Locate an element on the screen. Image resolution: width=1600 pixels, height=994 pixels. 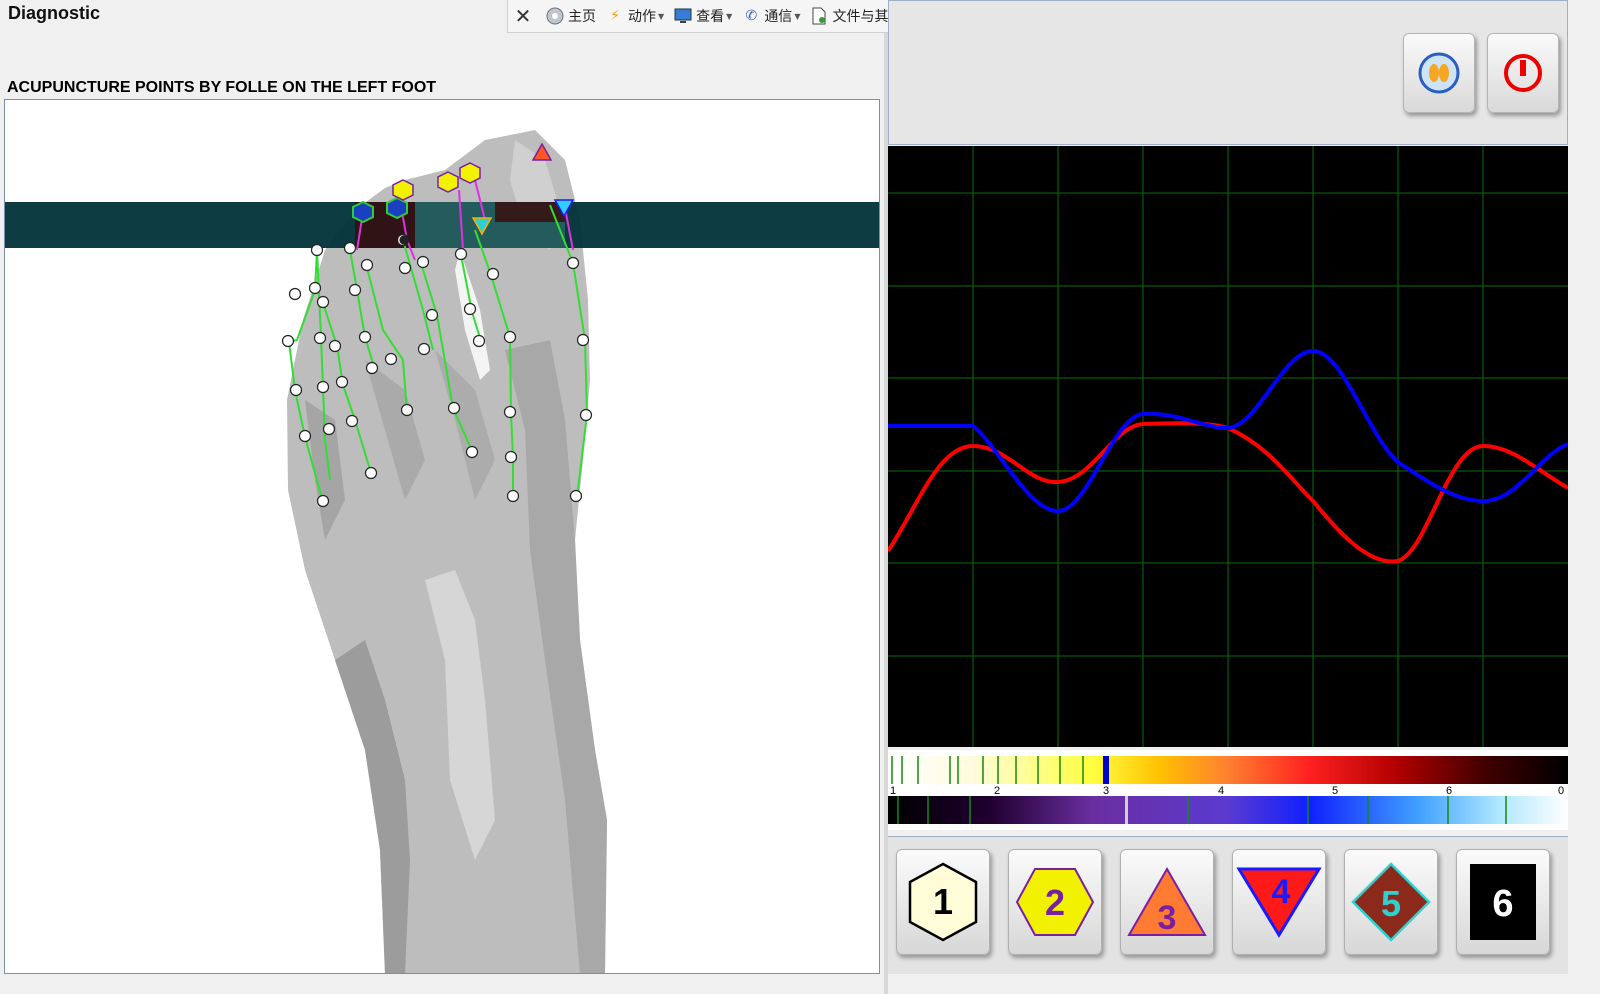
symbol-3-button: 3 is located at coordinates (1167, 902).